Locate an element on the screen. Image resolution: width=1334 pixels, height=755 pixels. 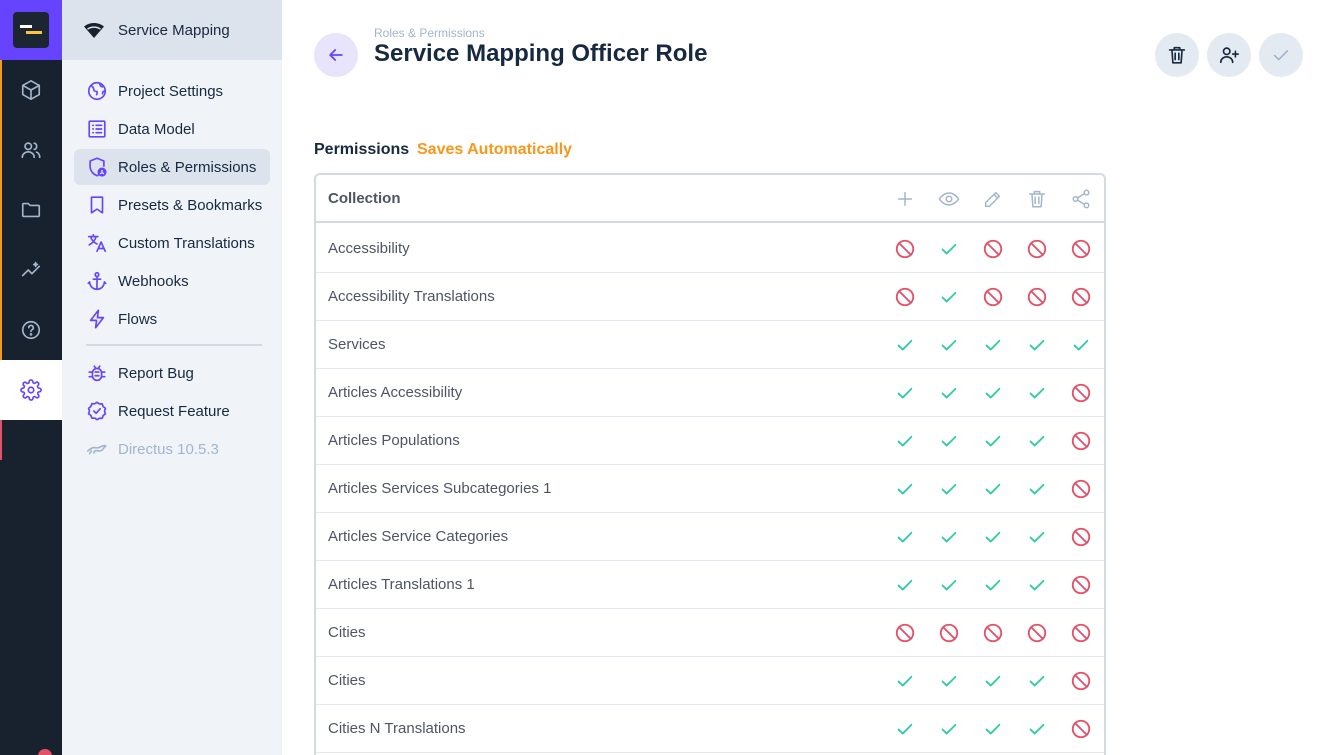
nav-item-roles-permissions: Roles & Permissions is located at coordinates (172, 167).